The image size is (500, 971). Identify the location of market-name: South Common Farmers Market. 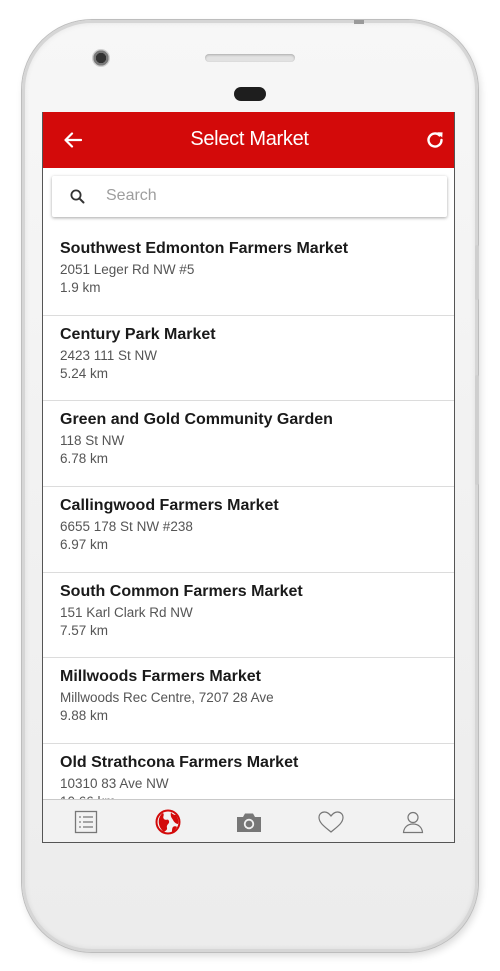
(181, 591).